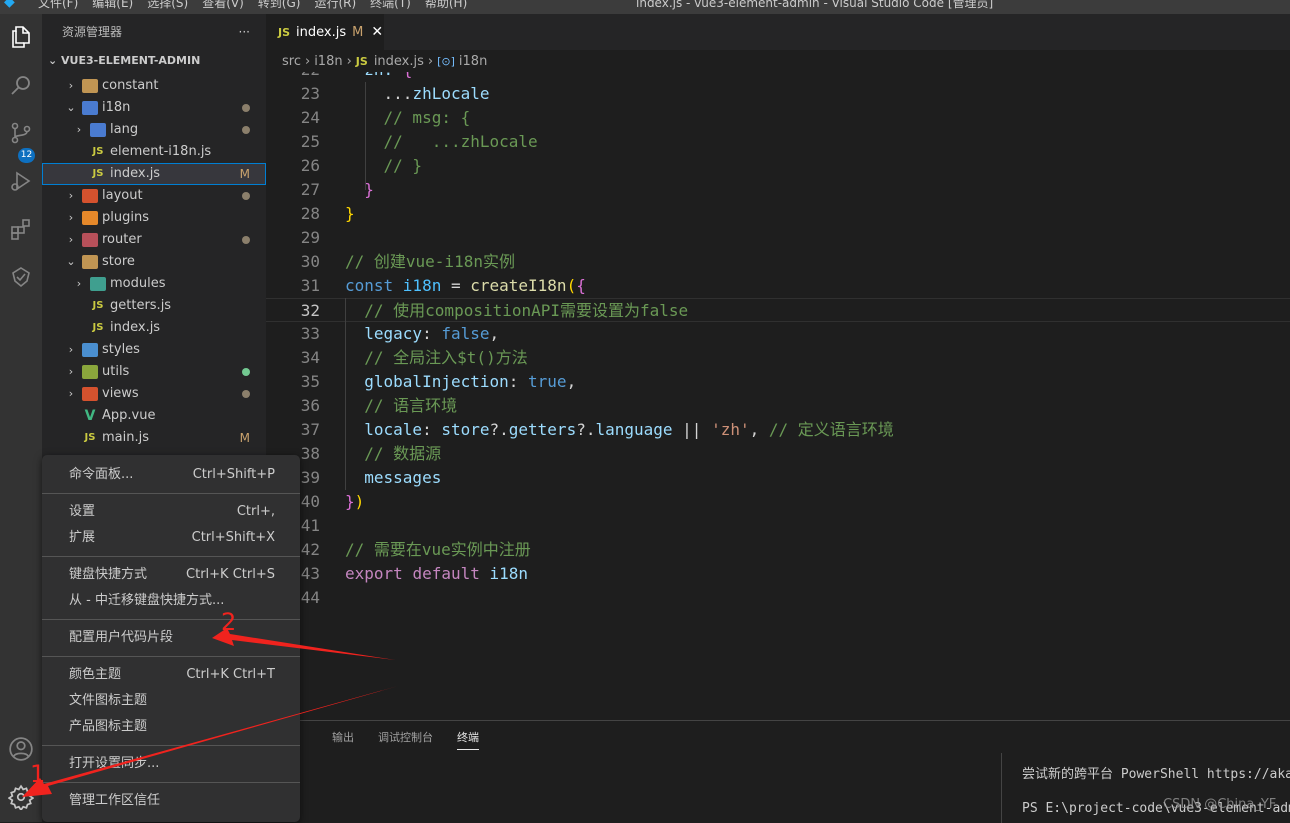 This screenshot has width=1290, height=823. What do you see at coordinates (154, 108) in the screenshot?
I see `tree-item: ⌄ i18n` at bounding box center [154, 108].